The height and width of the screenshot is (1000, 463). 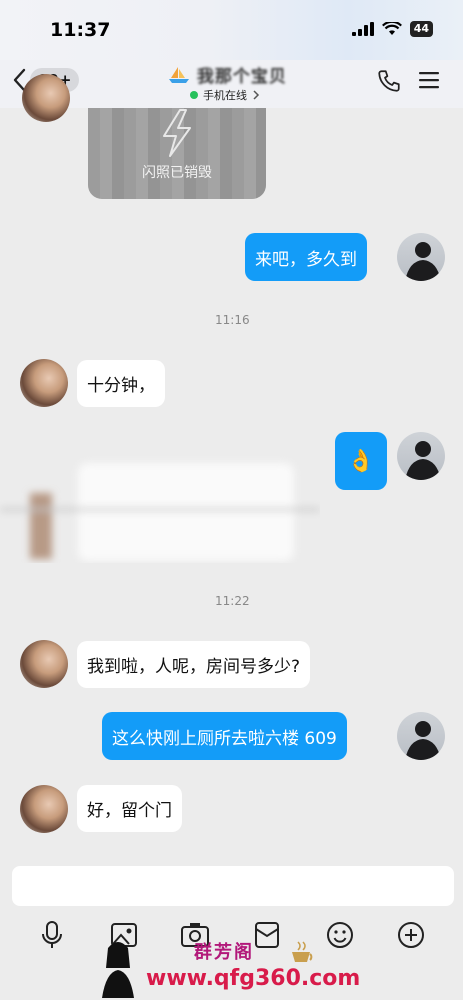 What do you see at coordinates (362, 29) in the screenshot?
I see `cellular-signal-icon` at bounding box center [362, 29].